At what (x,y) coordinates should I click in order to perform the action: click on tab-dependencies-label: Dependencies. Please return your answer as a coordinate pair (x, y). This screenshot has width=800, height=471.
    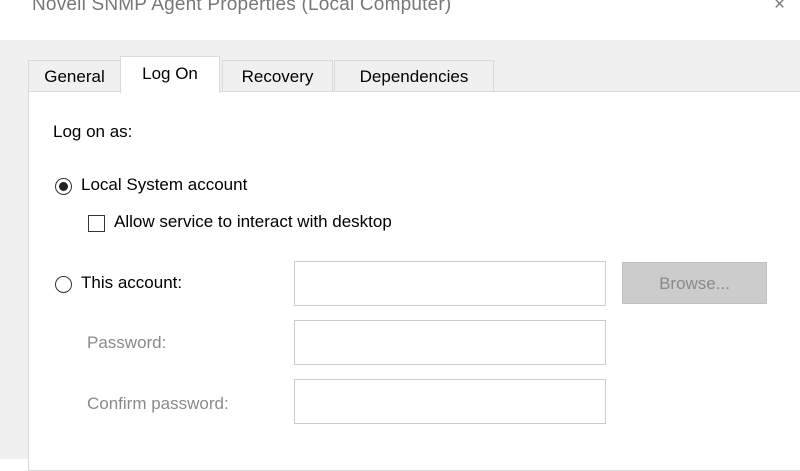
    Looking at the image, I should click on (414, 76).